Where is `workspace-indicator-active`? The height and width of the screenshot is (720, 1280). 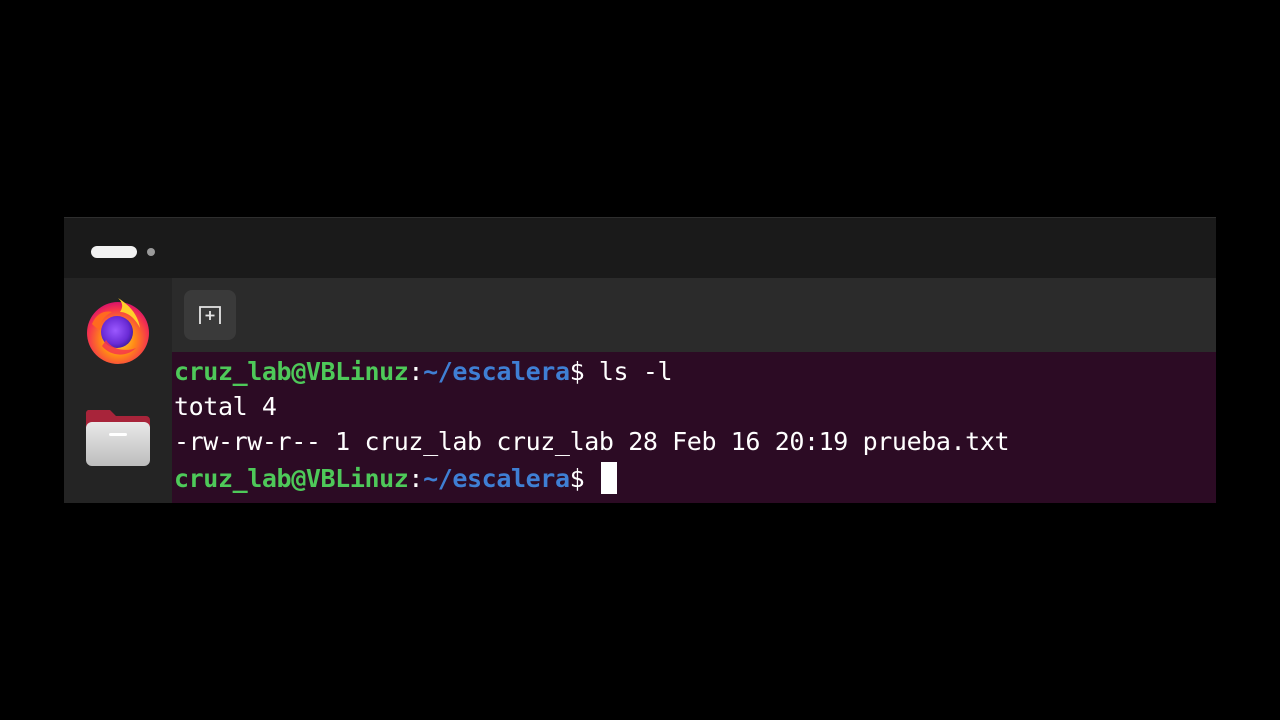 workspace-indicator-active is located at coordinates (114, 252).